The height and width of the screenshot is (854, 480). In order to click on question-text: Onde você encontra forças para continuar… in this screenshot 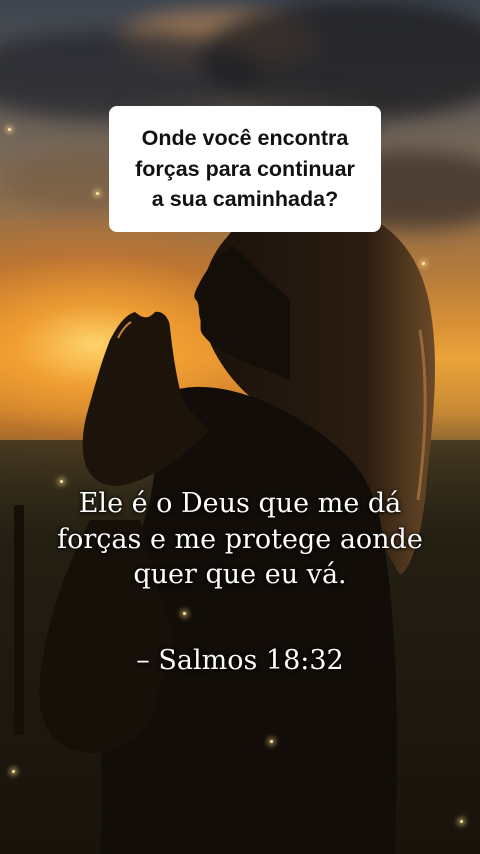, I will do `click(245, 169)`.